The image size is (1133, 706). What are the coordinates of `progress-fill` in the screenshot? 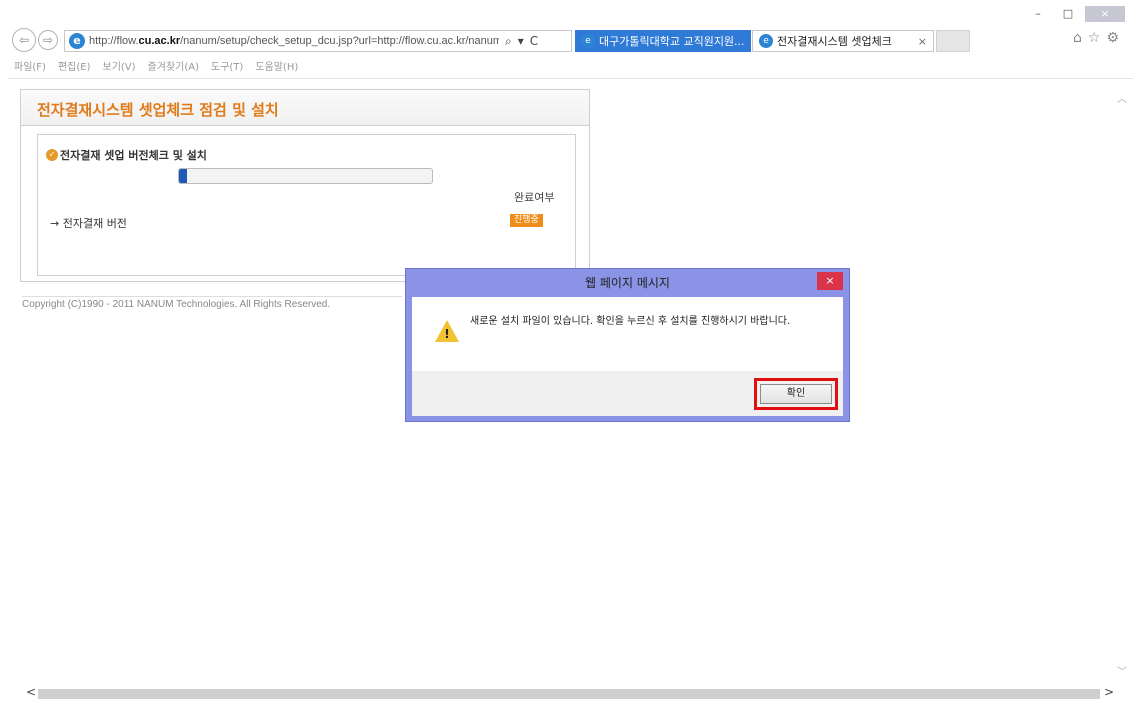 It's located at (183, 176).